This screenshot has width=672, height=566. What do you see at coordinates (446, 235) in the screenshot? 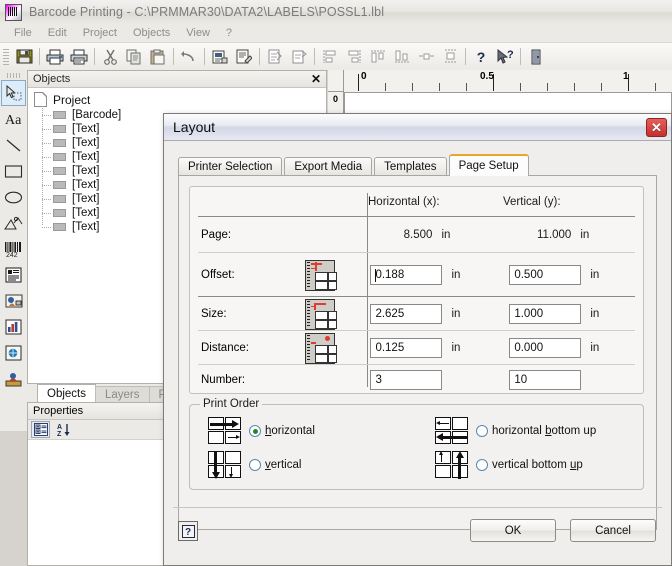
I see `page-width-unit: in` at bounding box center [446, 235].